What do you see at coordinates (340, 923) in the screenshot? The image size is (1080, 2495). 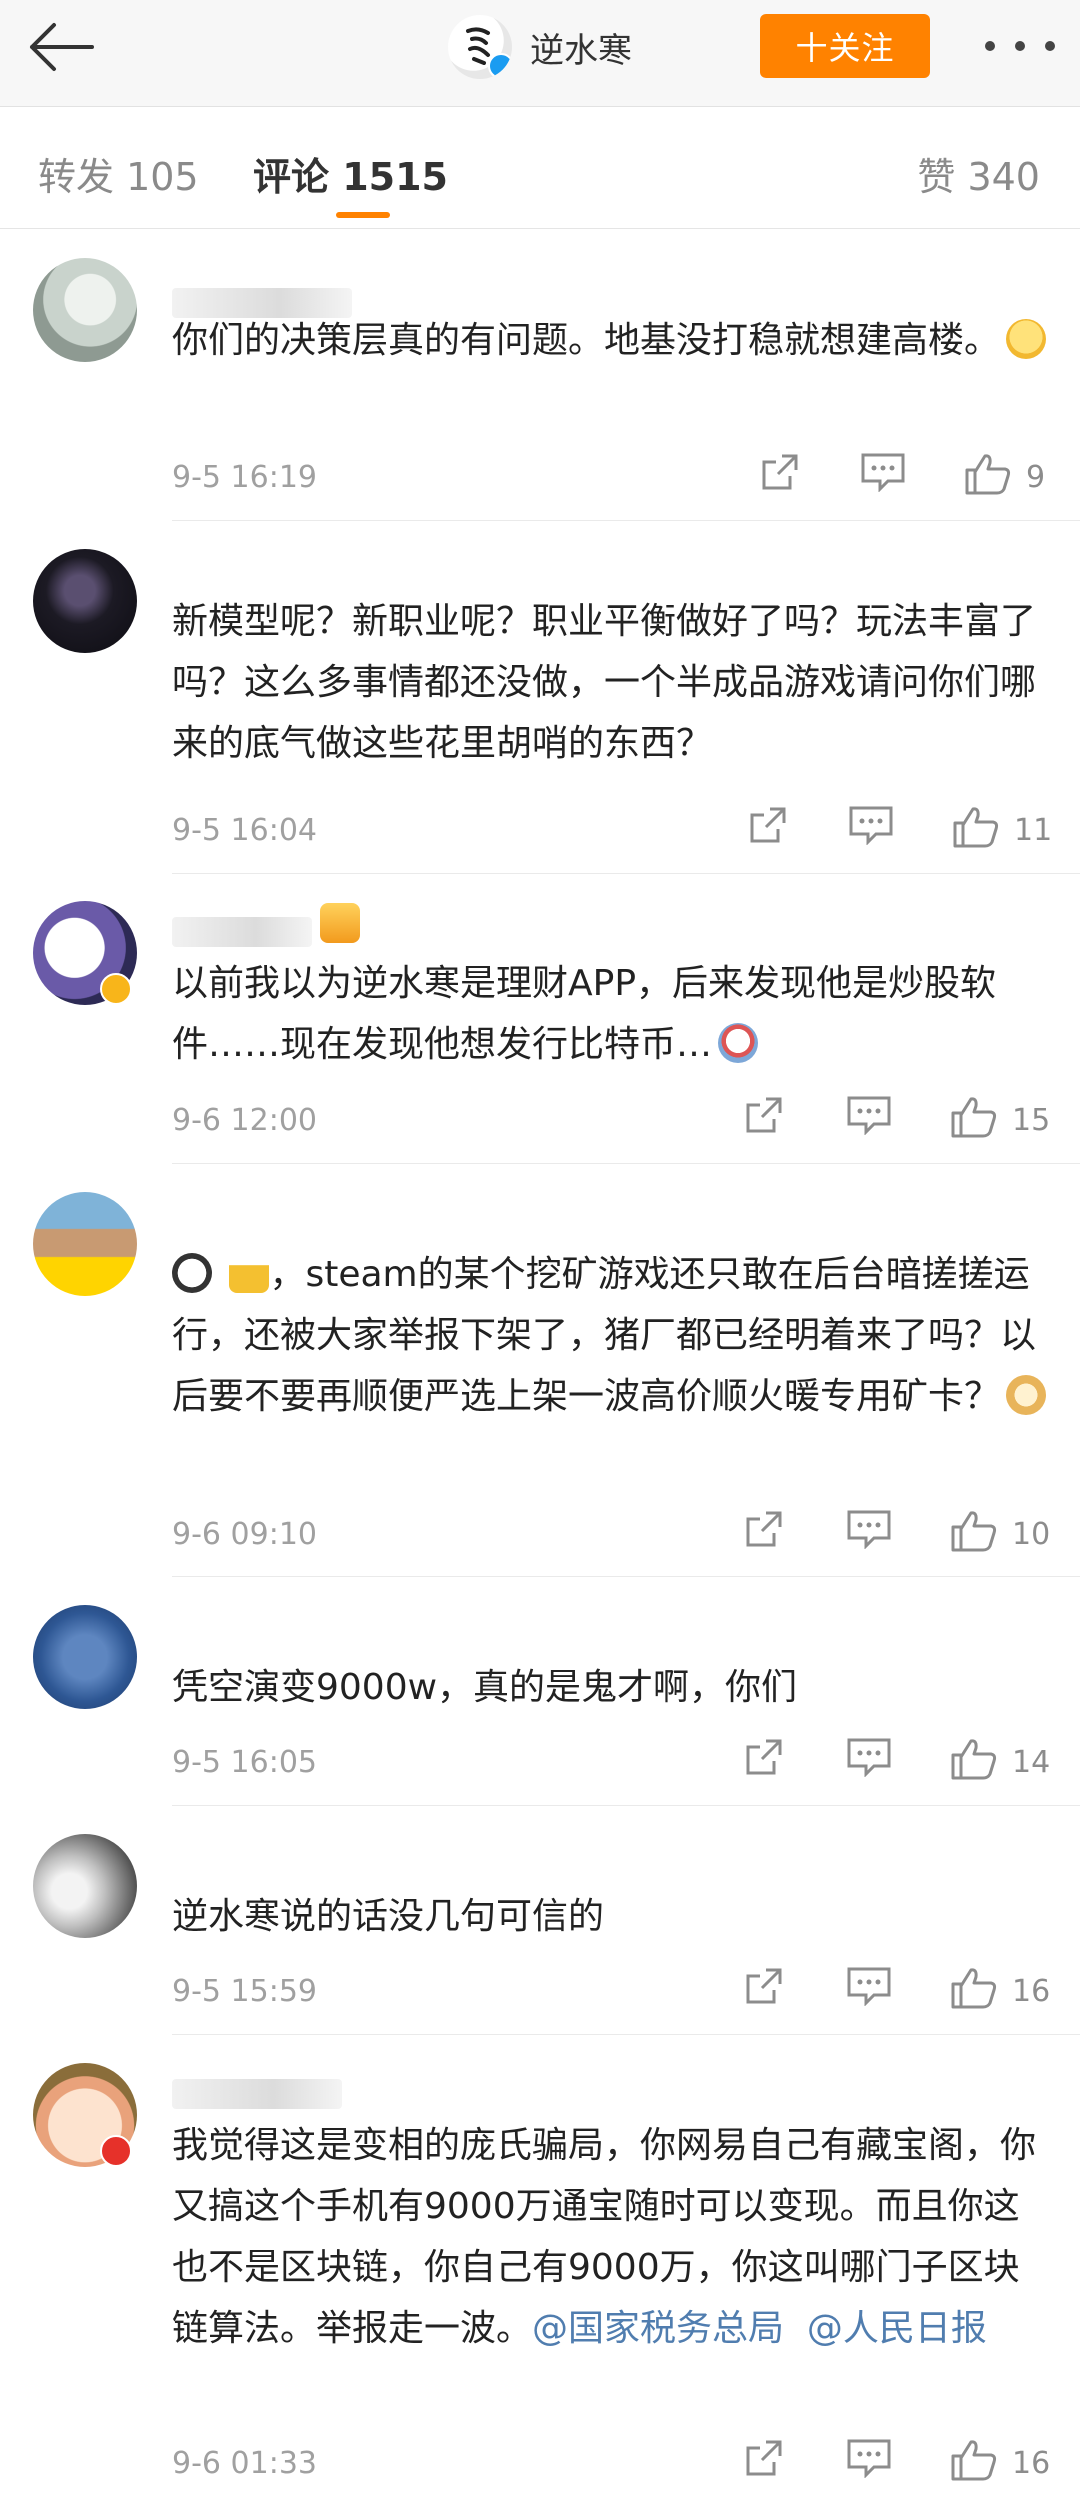 I see `vip-crown-icon` at bounding box center [340, 923].